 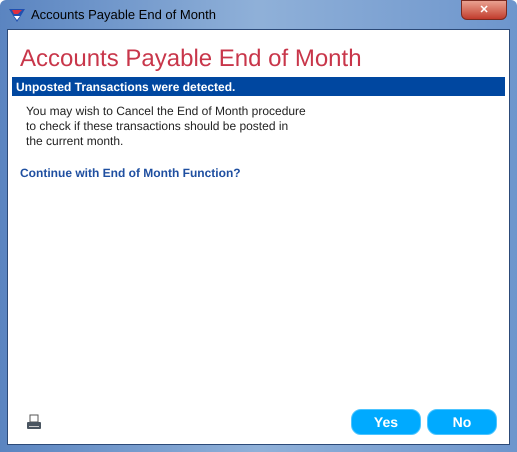 I want to click on dialog-button: No, so click(x=462, y=422).